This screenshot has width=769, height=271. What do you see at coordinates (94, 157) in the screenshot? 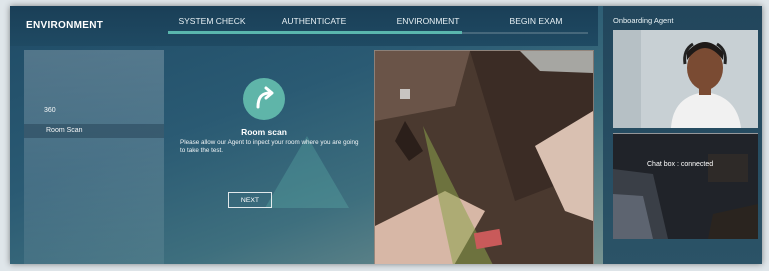
I see `sidebar: 360 Room Scan` at bounding box center [94, 157].